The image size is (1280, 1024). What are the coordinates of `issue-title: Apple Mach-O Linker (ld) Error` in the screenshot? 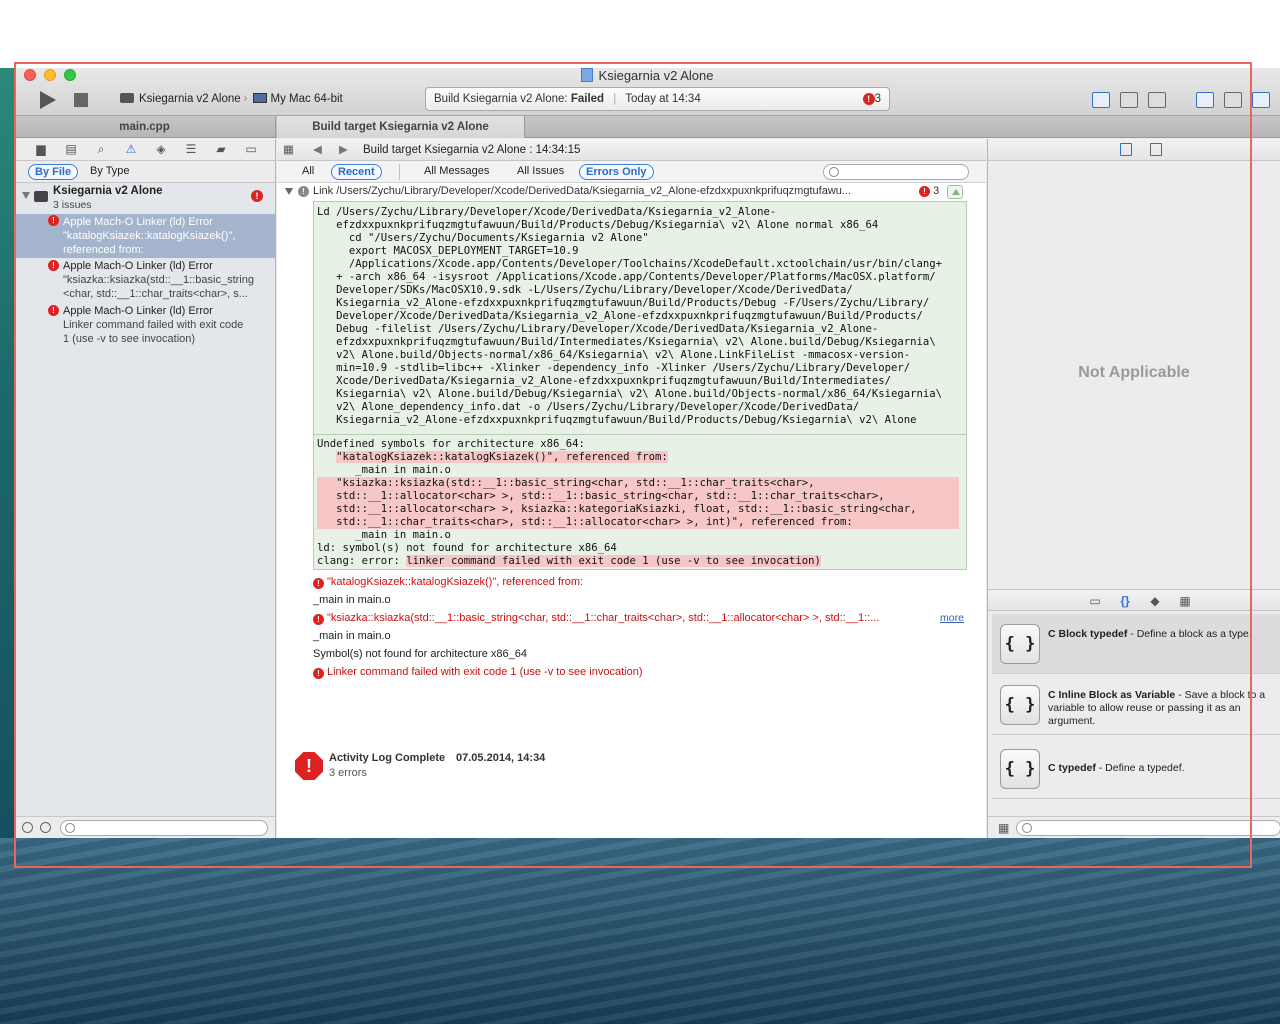 It's located at (138, 222).